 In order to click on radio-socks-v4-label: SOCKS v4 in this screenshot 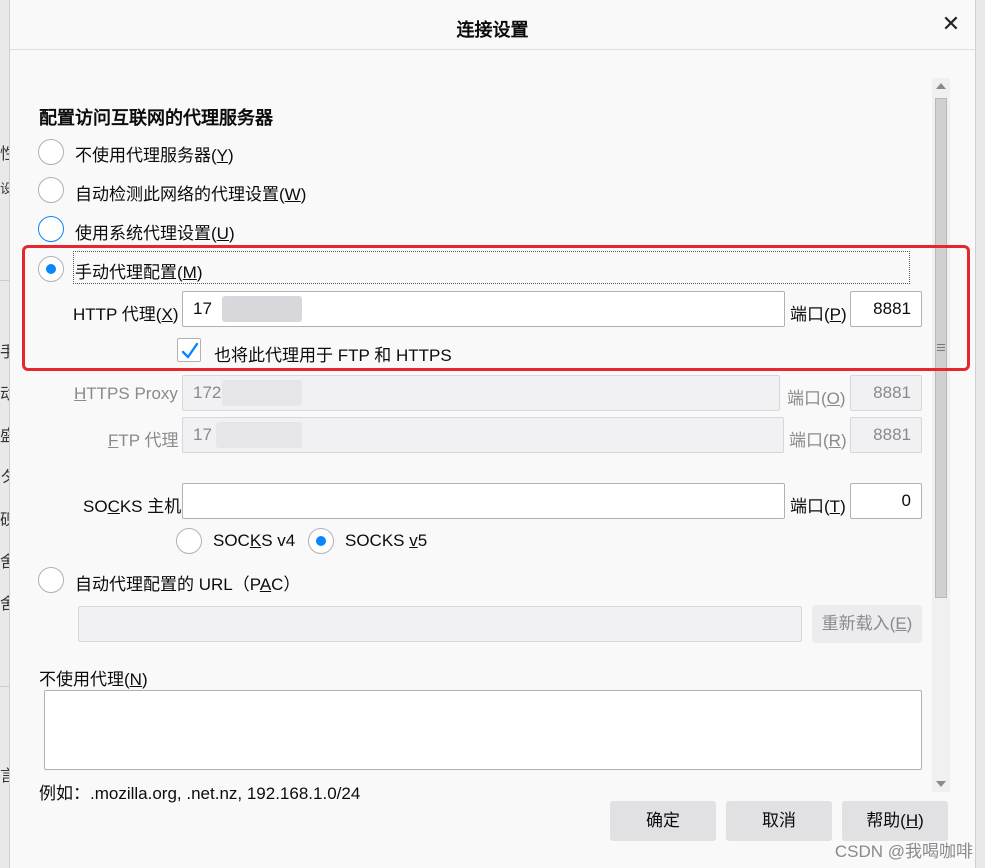, I will do `click(254, 541)`.